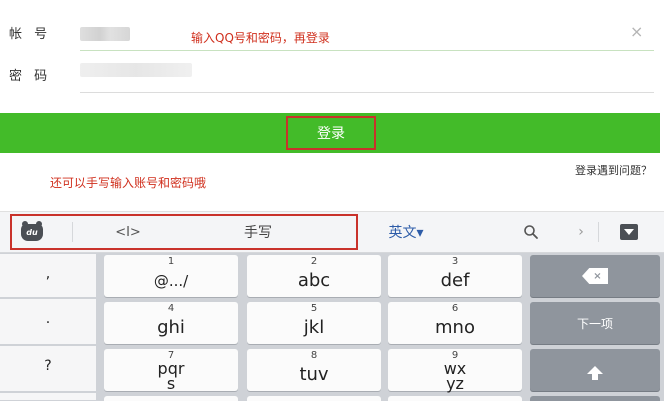  I want to click on key-row4-mid, so click(314, 398).